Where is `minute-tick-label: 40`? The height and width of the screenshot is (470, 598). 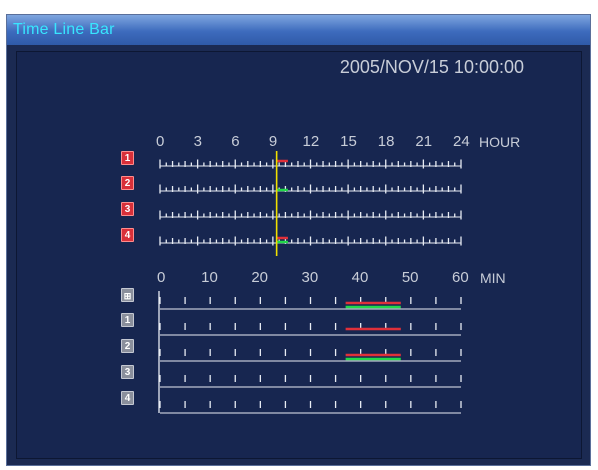 minute-tick-label: 40 is located at coordinates (360, 277).